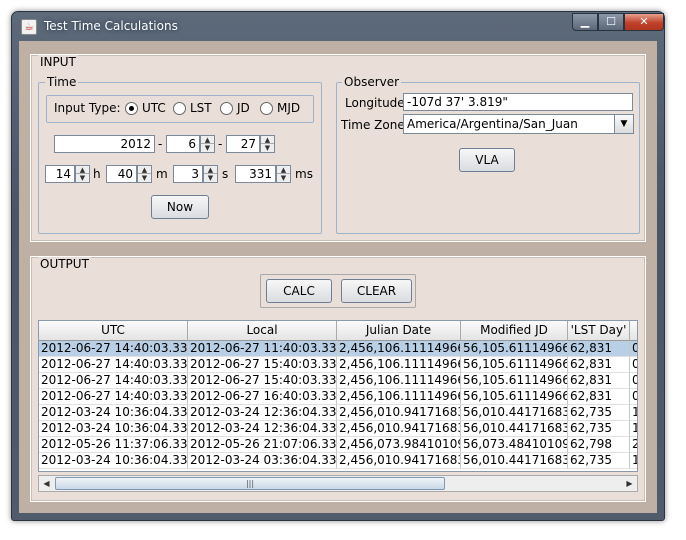  What do you see at coordinates (299, 291) in the screenshot?
I see `calc-button: CALC` at bounding box center [299, 291].